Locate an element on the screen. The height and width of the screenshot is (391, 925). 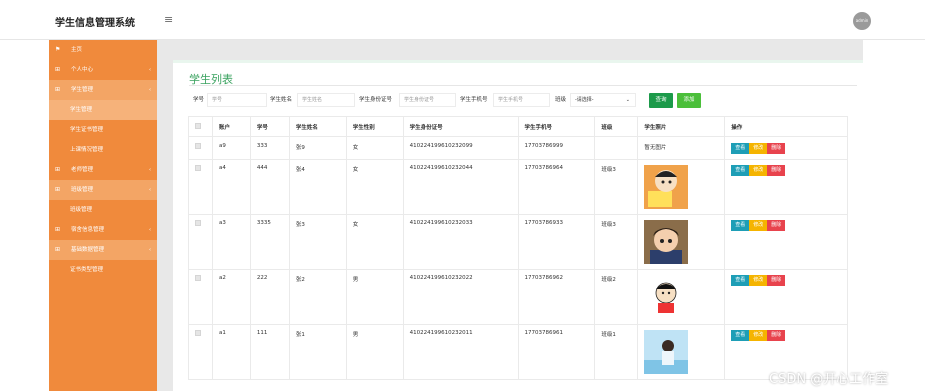
table-header-row: 账户 学号 学生姓名 学生性别 学生身份证号 学生手机号 班级 学生照片 操作 is located at coordinates (518, 126).